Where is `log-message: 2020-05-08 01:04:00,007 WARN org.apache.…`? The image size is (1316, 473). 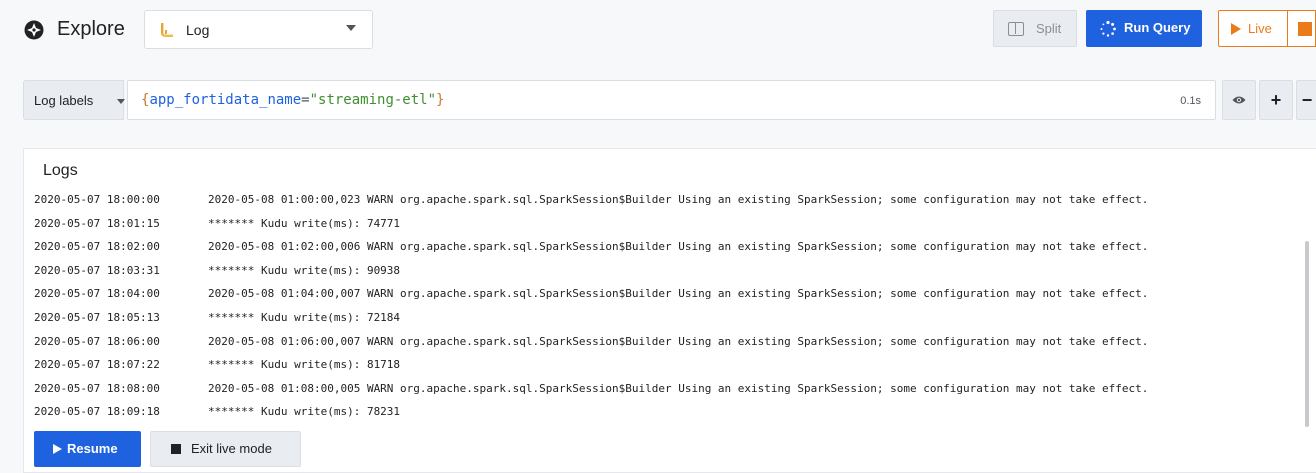
log-message: 2020-05-08 01:04:00,007 WARN org.apache.… is located at coordinates (678, 294).